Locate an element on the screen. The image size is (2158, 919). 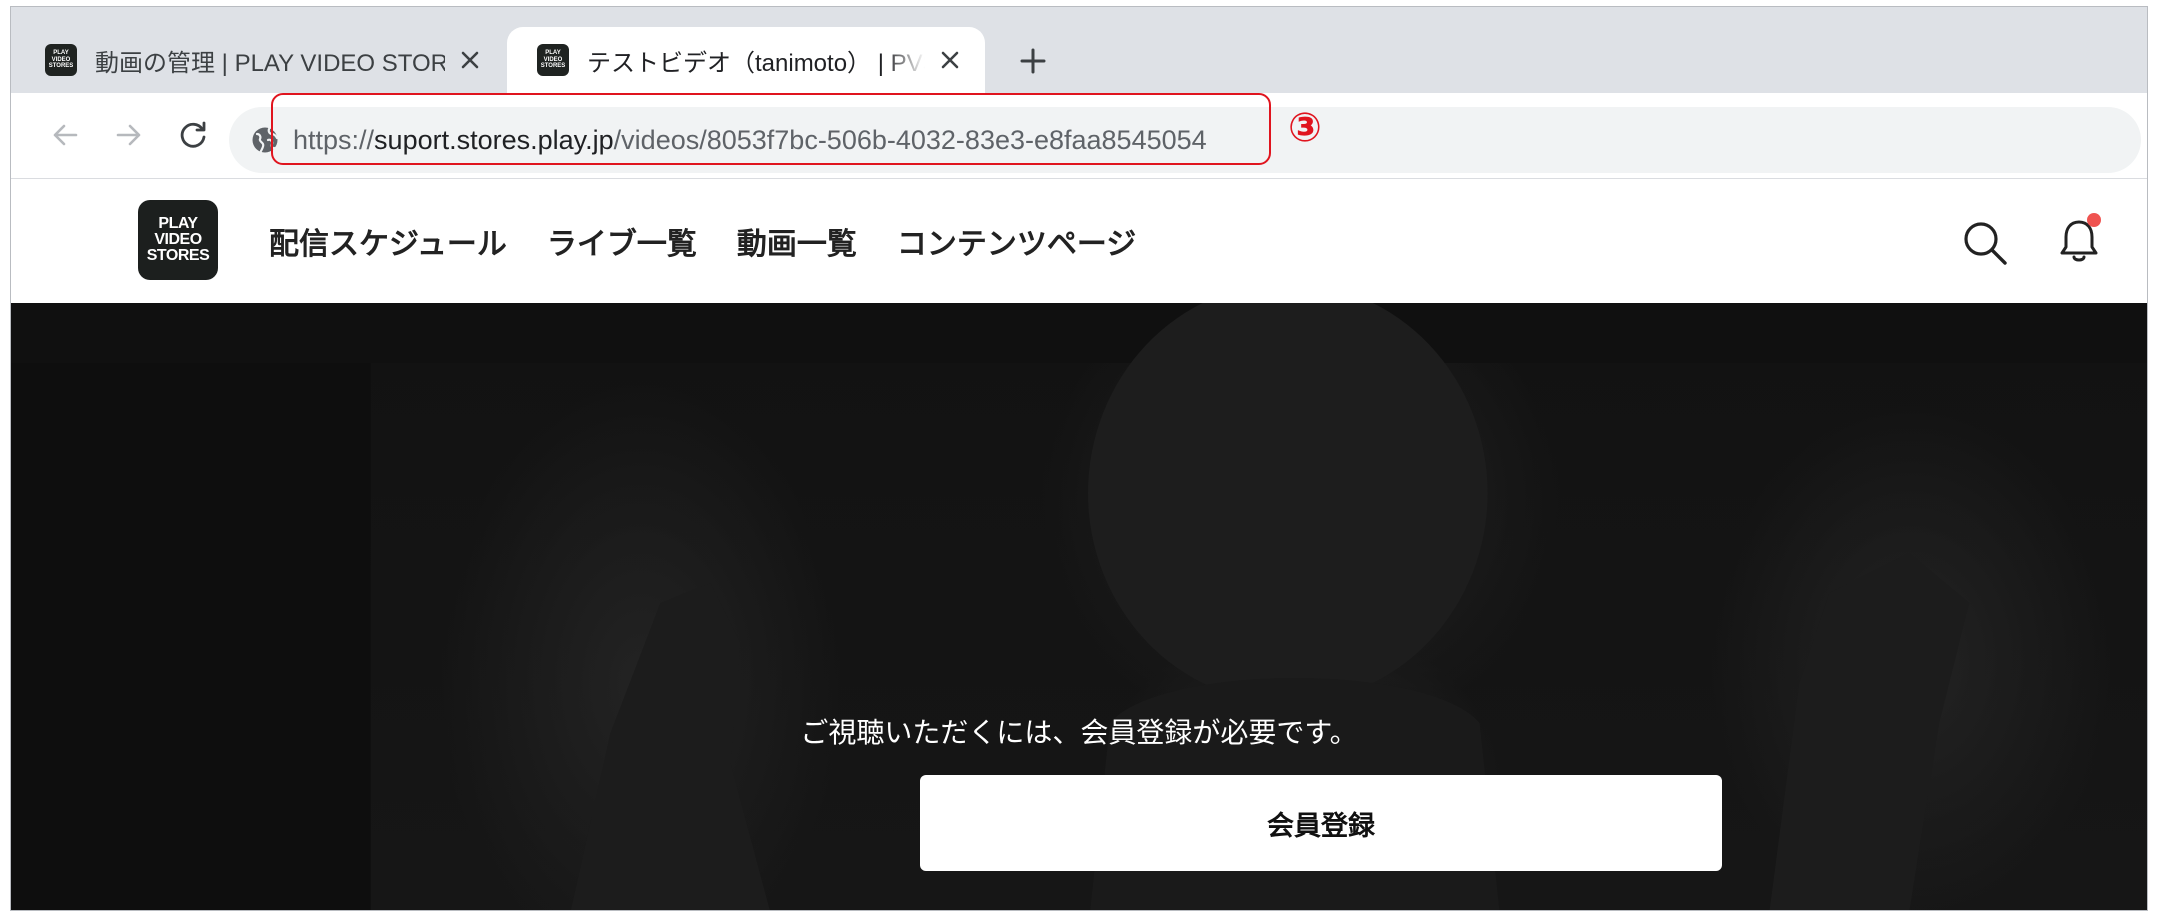
forward-button is located at coordinates (129, 135).